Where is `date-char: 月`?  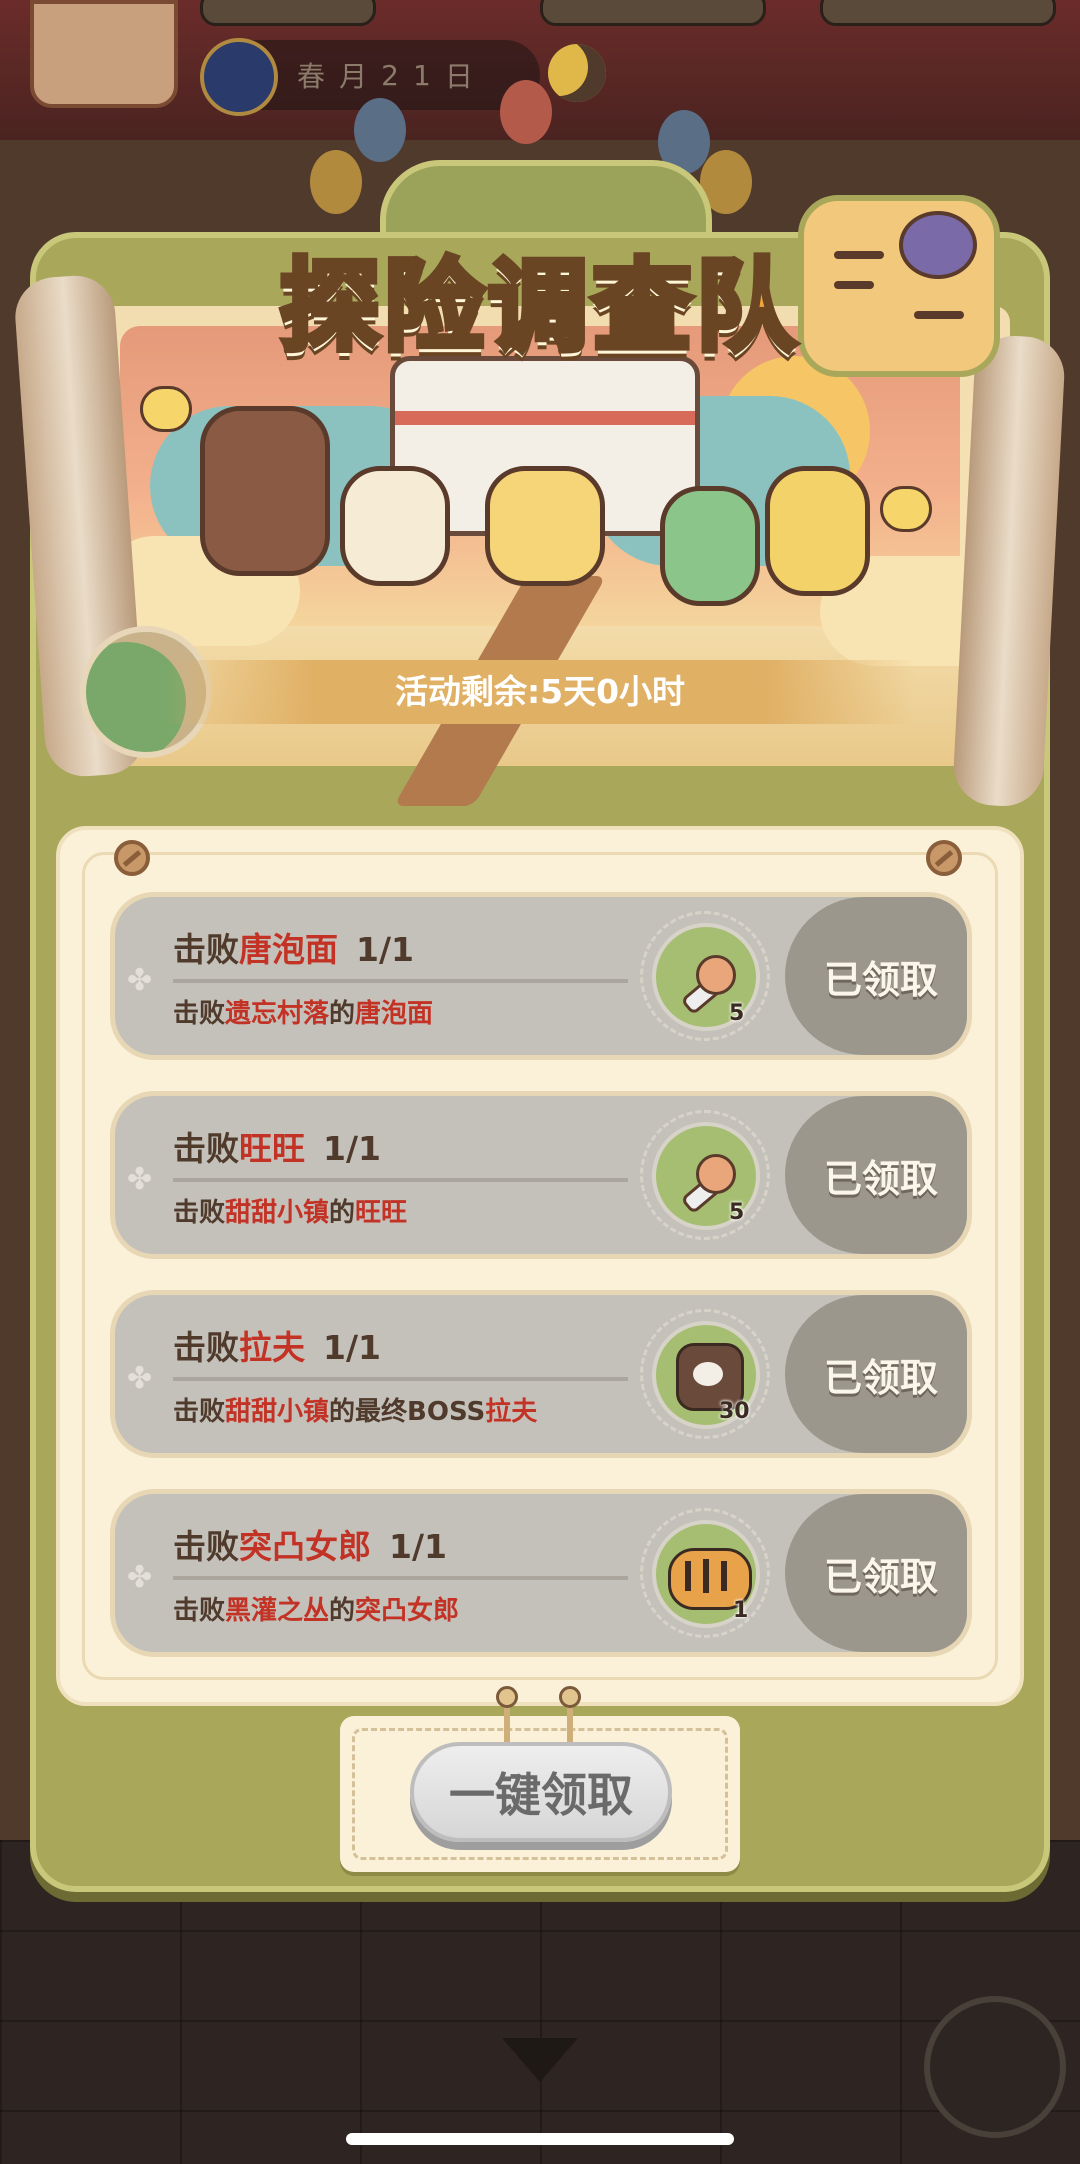
date-char: 月 is located at coordinates (353, 76).